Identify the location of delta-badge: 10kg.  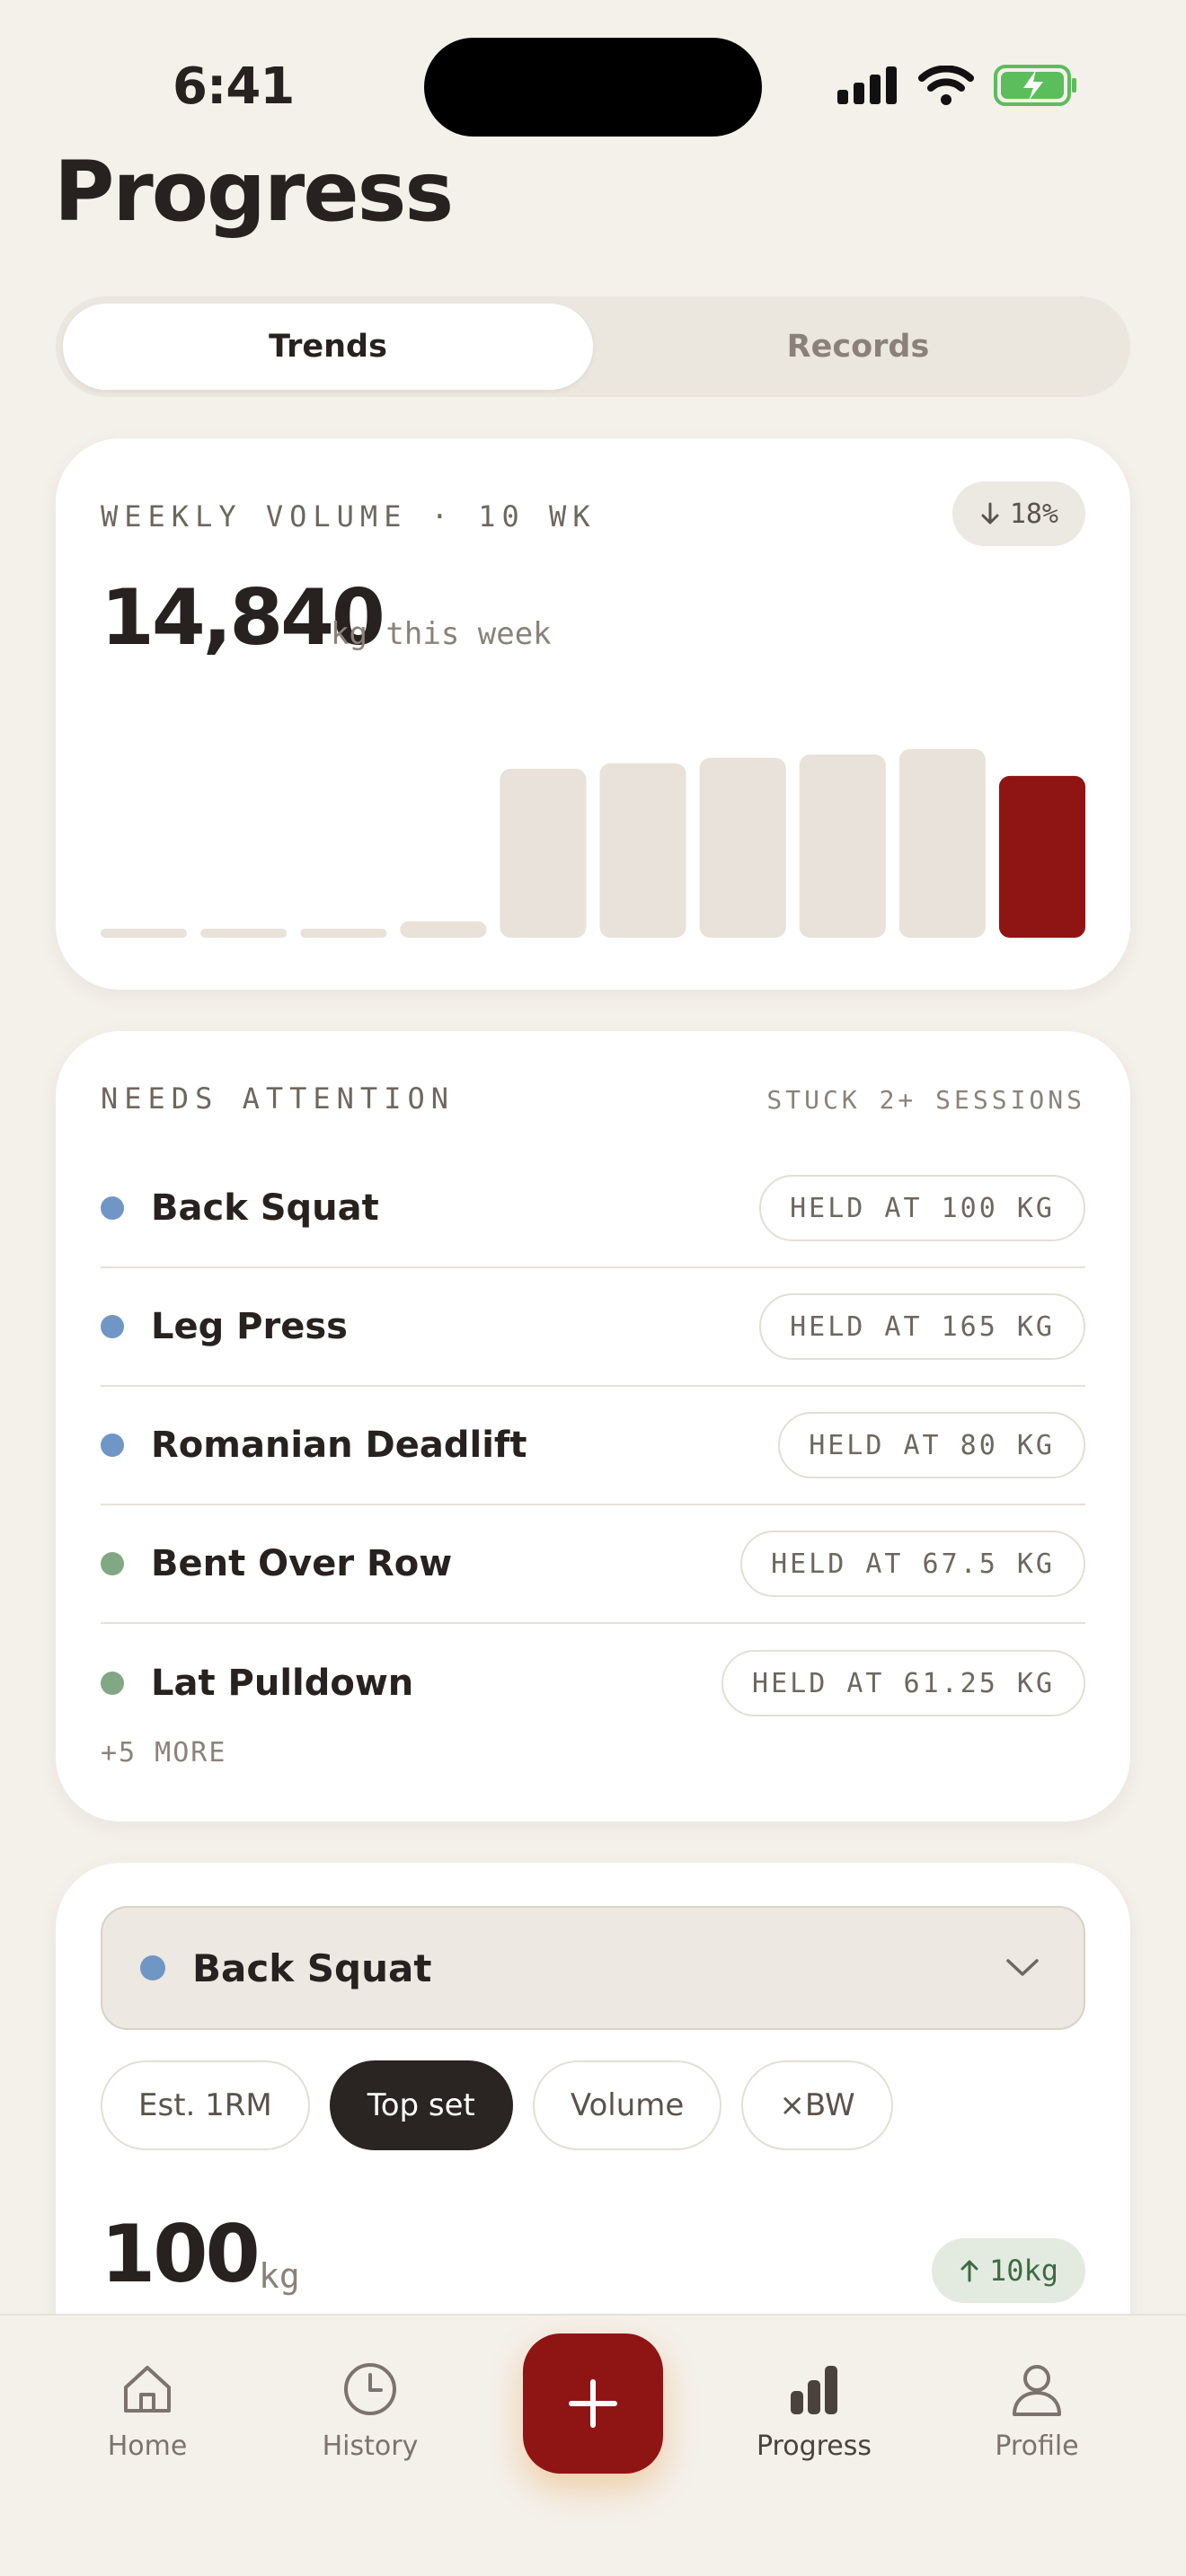
(1008, 2270).